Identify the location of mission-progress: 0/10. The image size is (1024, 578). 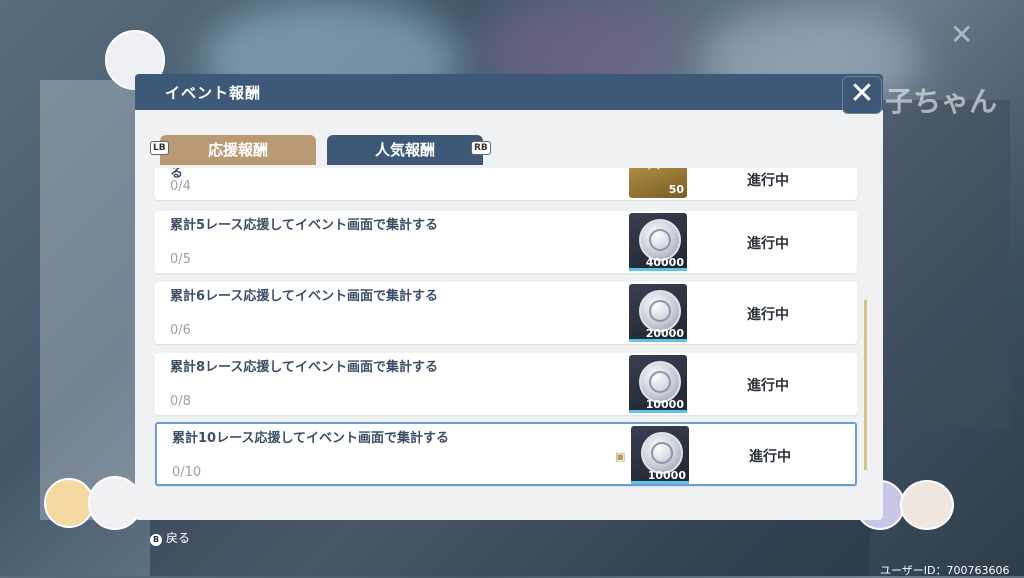
(187, 472).